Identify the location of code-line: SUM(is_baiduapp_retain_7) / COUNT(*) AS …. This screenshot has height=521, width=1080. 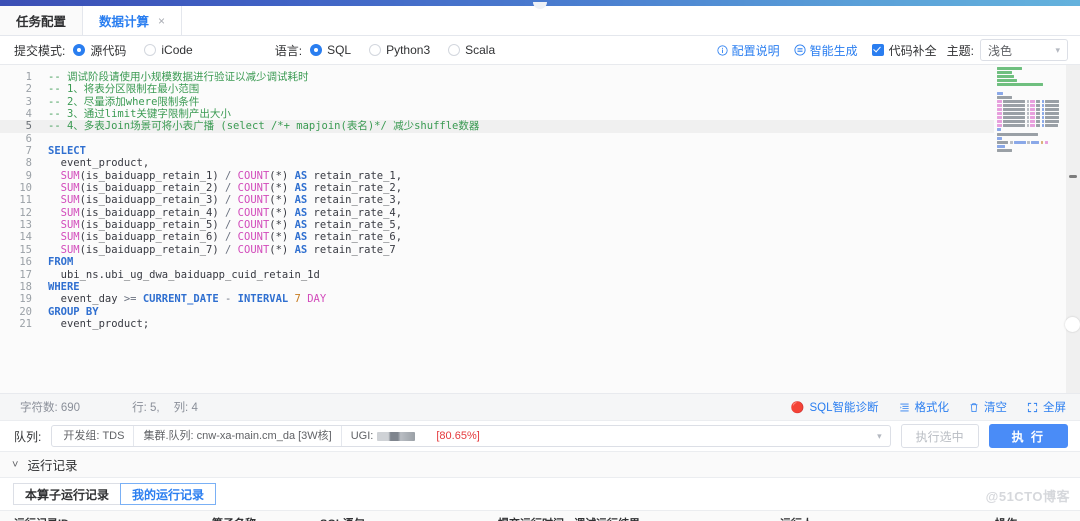
(559, 250).